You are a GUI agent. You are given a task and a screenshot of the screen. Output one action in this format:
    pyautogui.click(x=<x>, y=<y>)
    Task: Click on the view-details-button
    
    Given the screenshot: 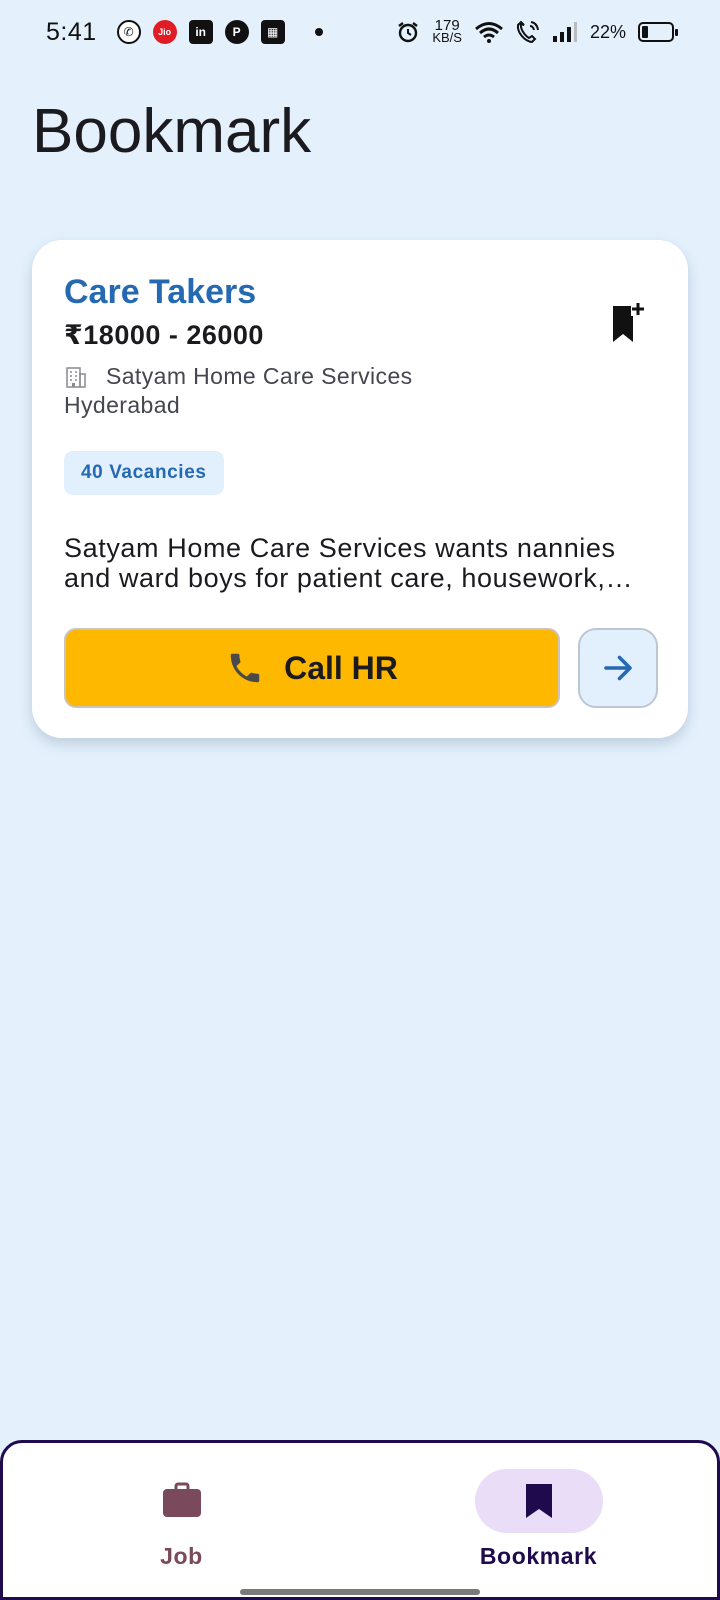 What is the action you would take?
    pyautogui.click(x=618, y=668)
    